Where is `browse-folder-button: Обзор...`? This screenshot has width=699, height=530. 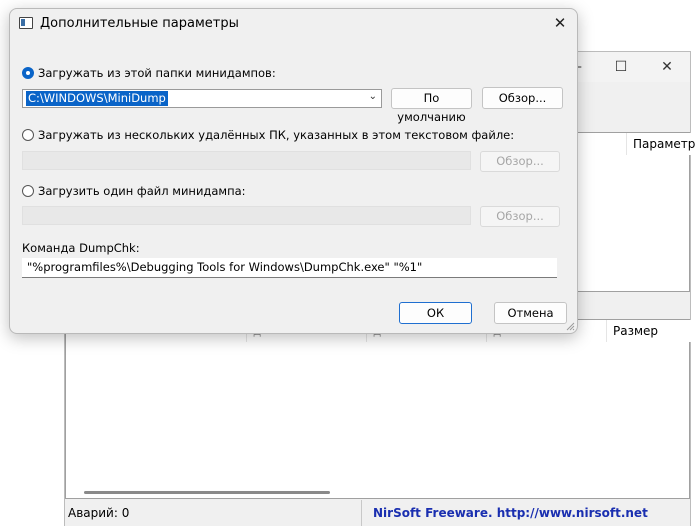
browse-folder-button: Обзор... is located at coordinates (522, 98).